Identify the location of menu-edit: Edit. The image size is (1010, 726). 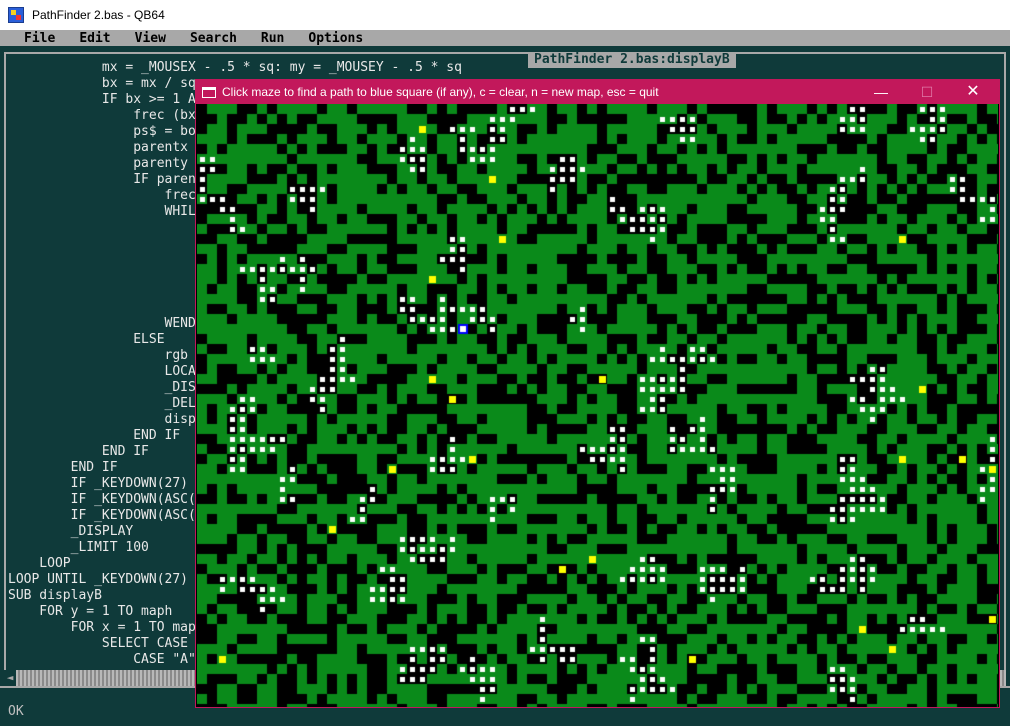
(94, 38).